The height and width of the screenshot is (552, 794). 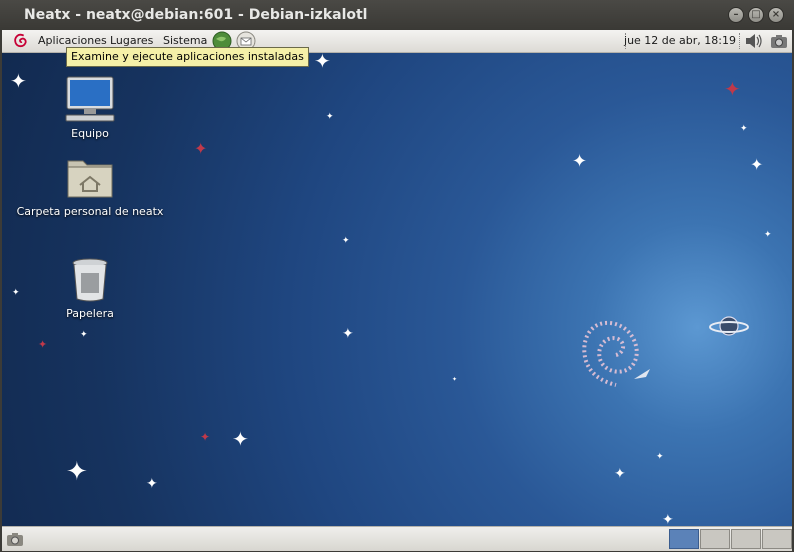 I want to click on debian-logo-icon, so click(x=21, y=41).